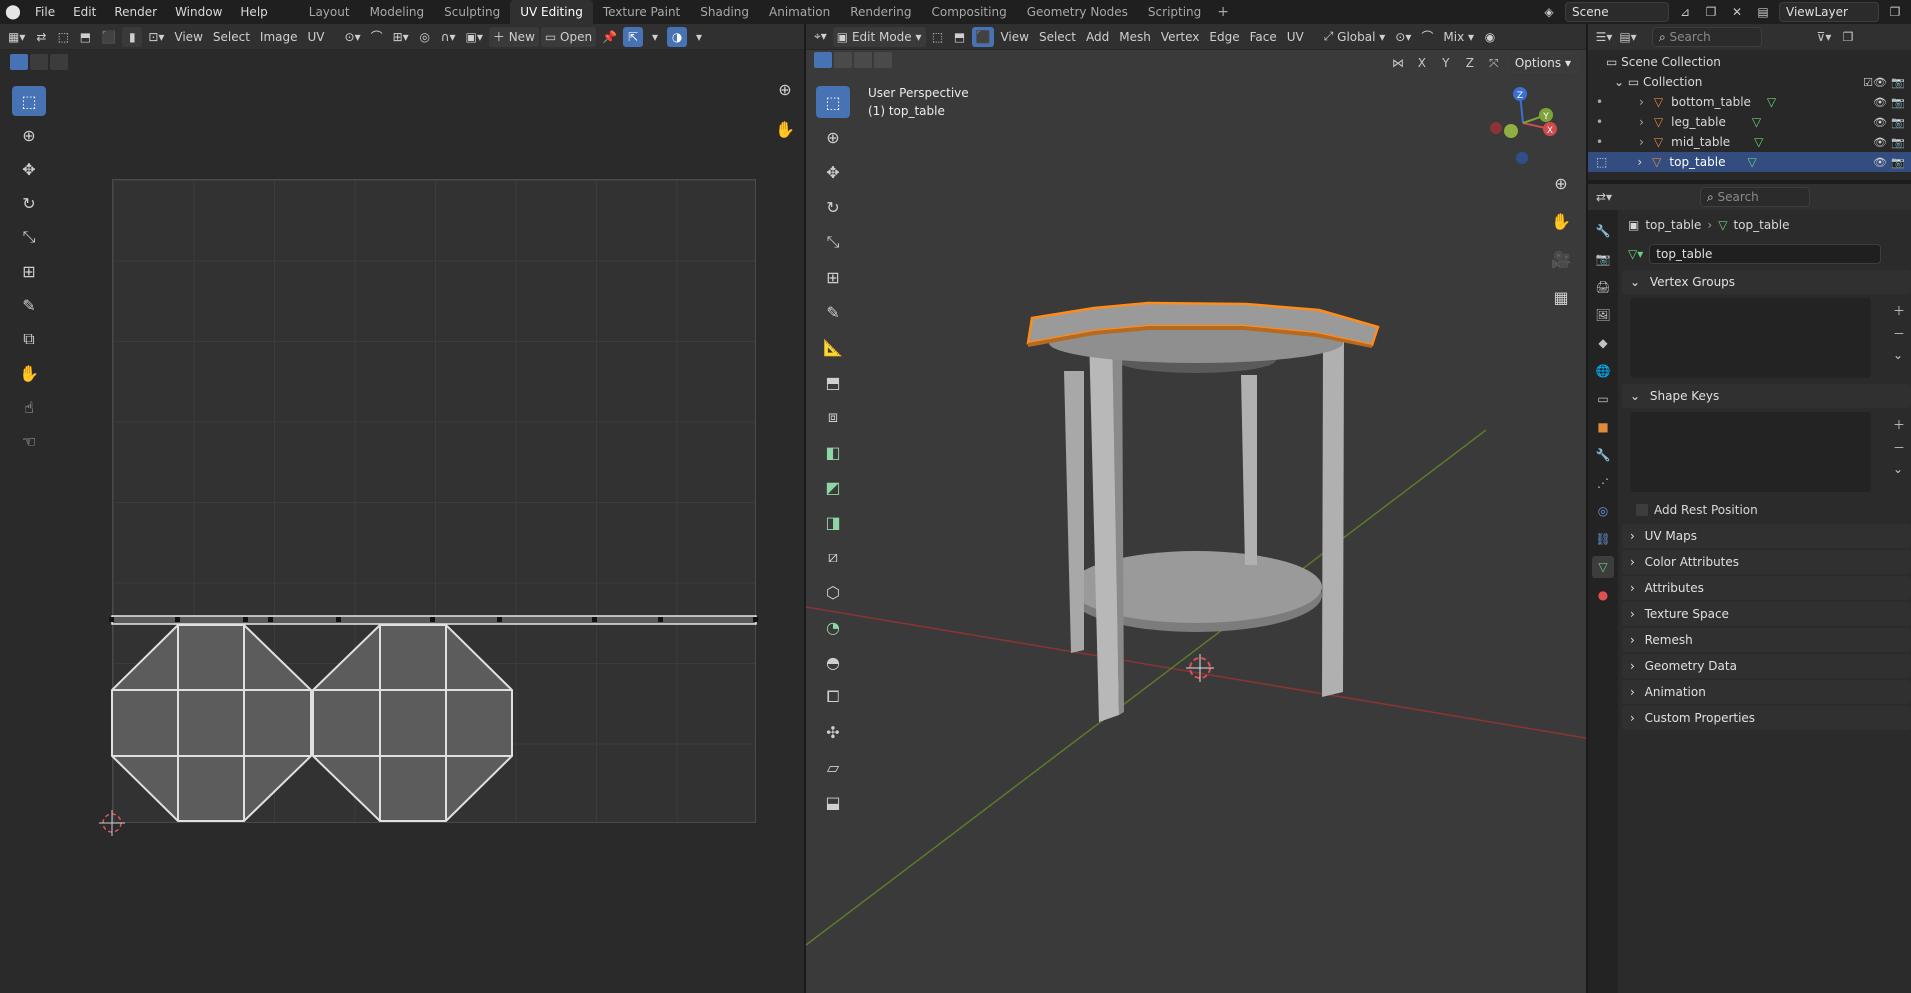 The image size is (1911, 993). What do you see at coordinates (1899, 333) in the screenshot?
I see `remove-vertex-group-icon: －` at bounding box center [1899, 333].